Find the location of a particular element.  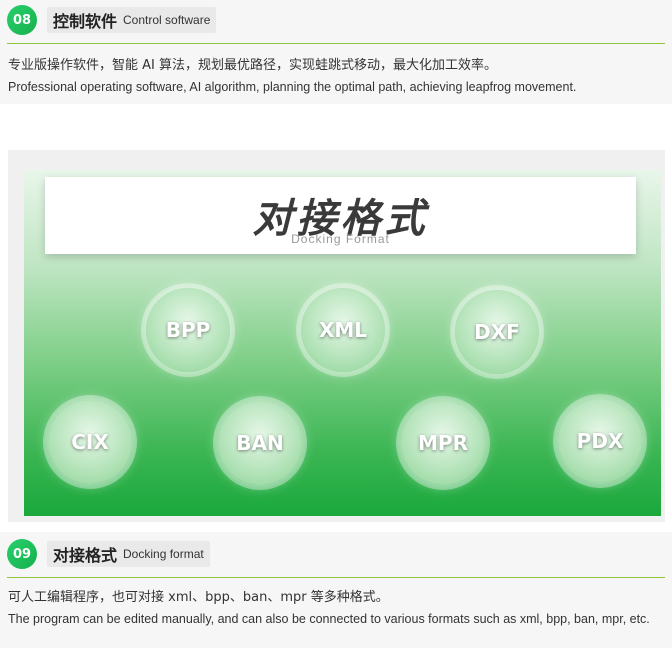

format-bubble-ban: BAN is located at coordinates (260, 443).